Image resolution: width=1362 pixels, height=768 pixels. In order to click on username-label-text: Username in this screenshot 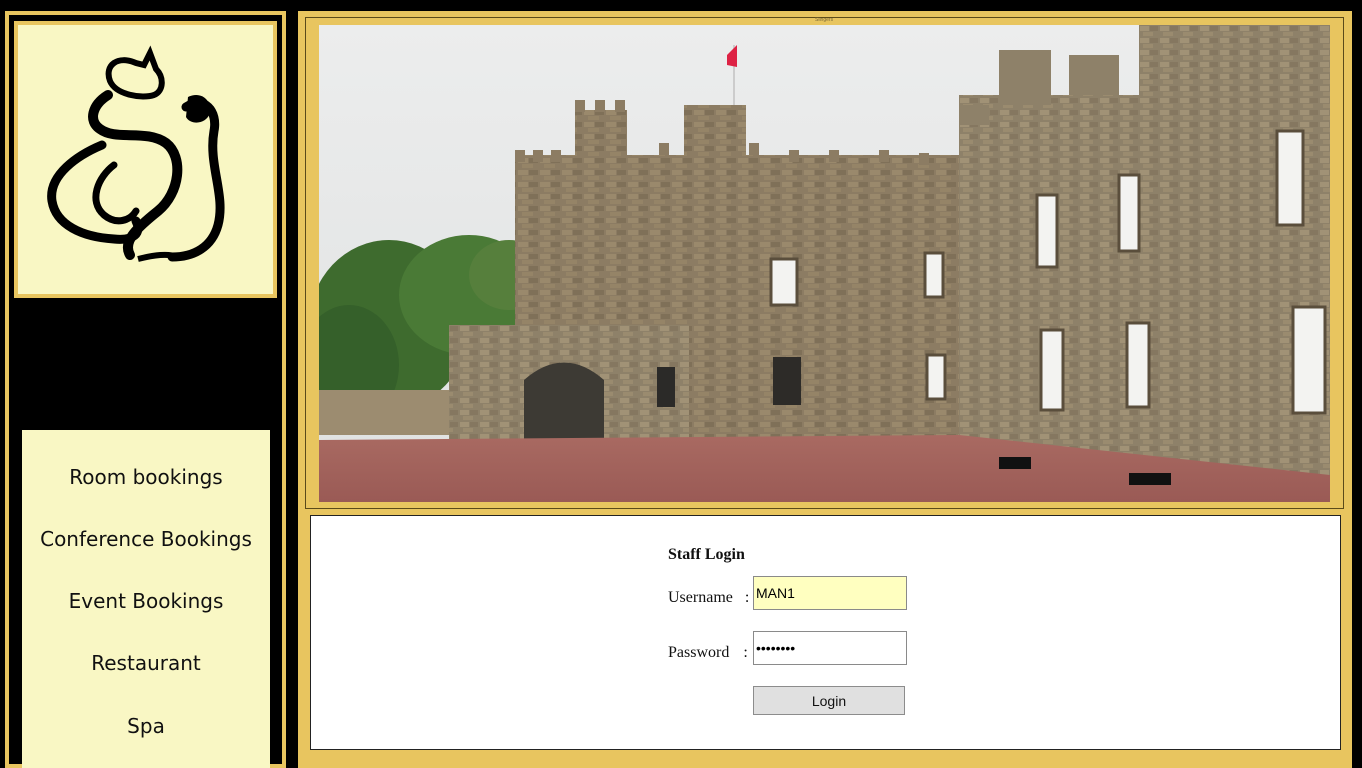, I will do `click(700, 597)`.